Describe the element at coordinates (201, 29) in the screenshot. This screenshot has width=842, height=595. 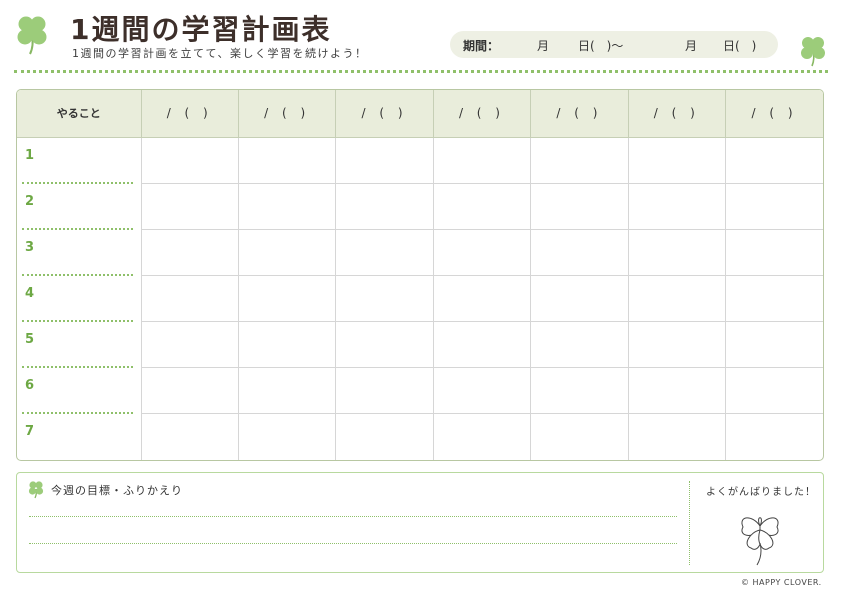
I see `page-title: 1週間の学習計画表` at that location.